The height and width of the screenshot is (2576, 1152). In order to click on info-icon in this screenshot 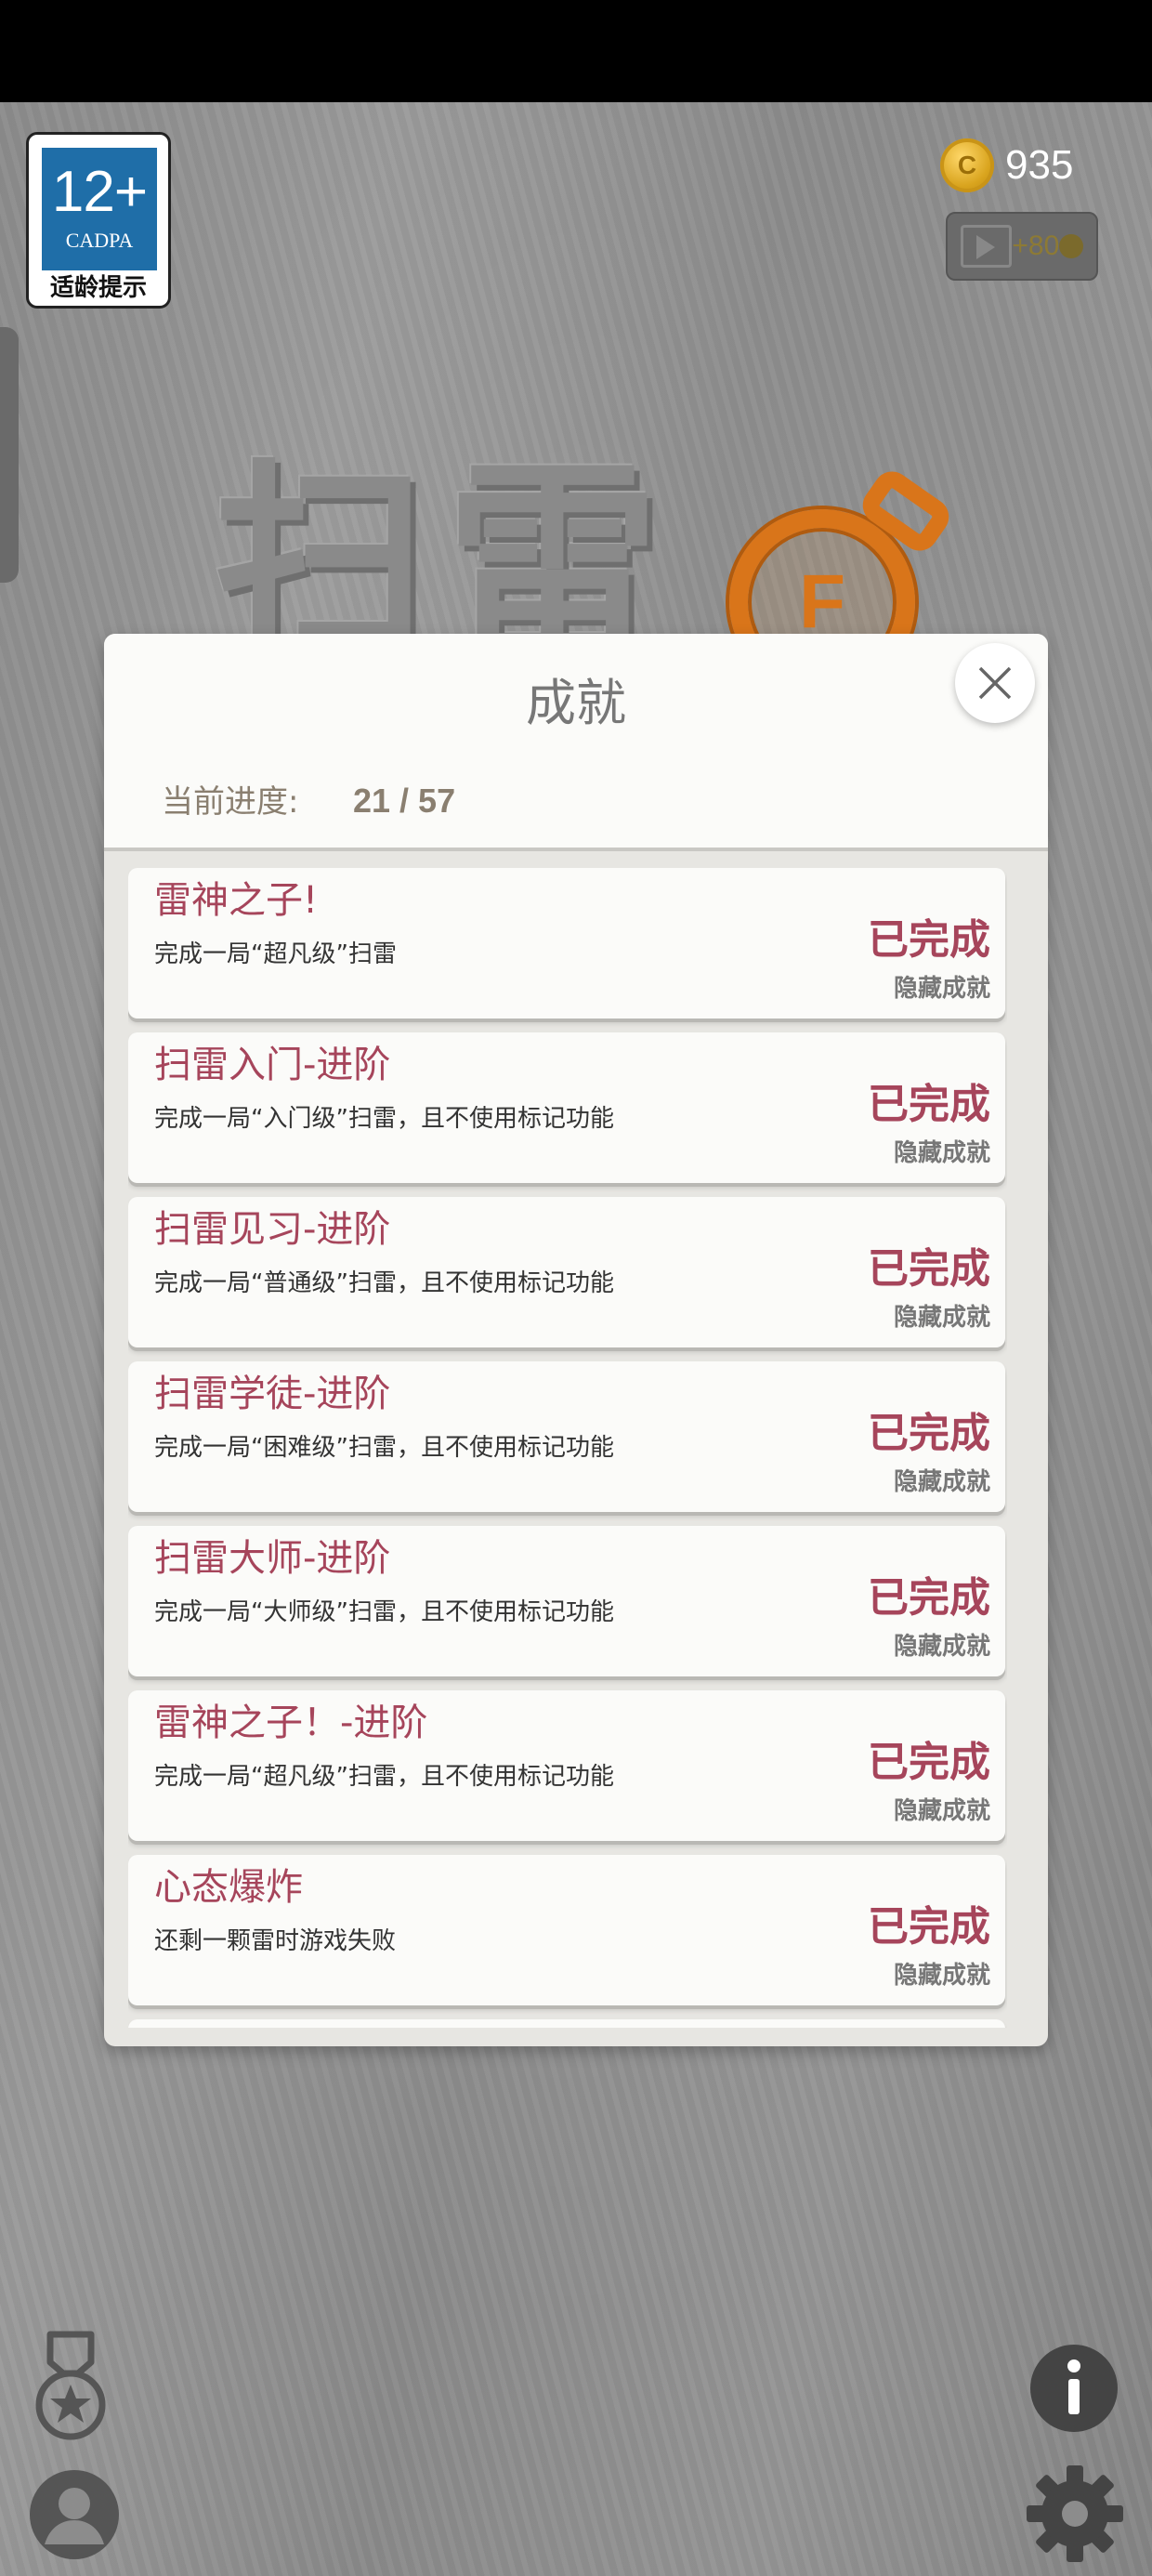, I will do `click(1074, 2388)`.